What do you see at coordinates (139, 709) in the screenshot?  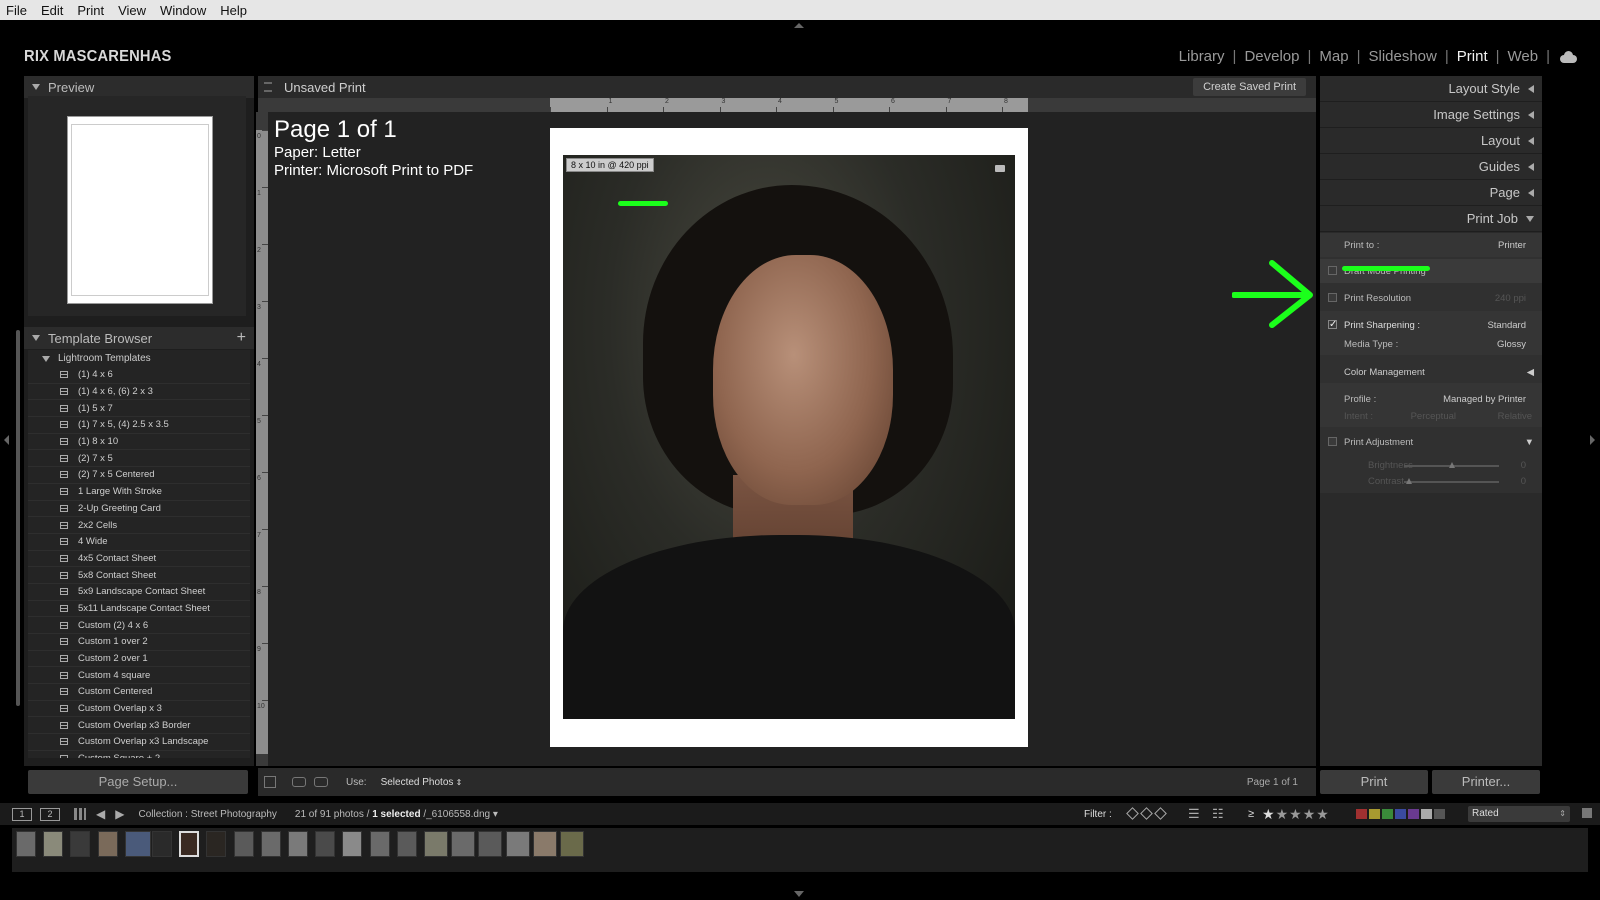 I see `template-item: Custom Overlap x 3` at bounding box center [139, 709].